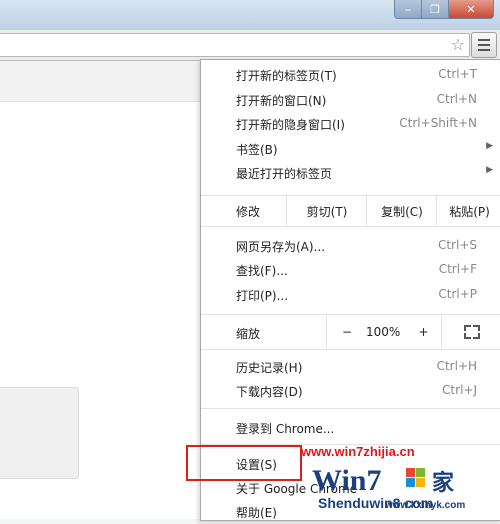 The width and height of the screenshot is (500, 524). What do you see at coordinates (415, 477) in the screenshot?
I see `windows-flag-icon` at bounding box center [415, 477].